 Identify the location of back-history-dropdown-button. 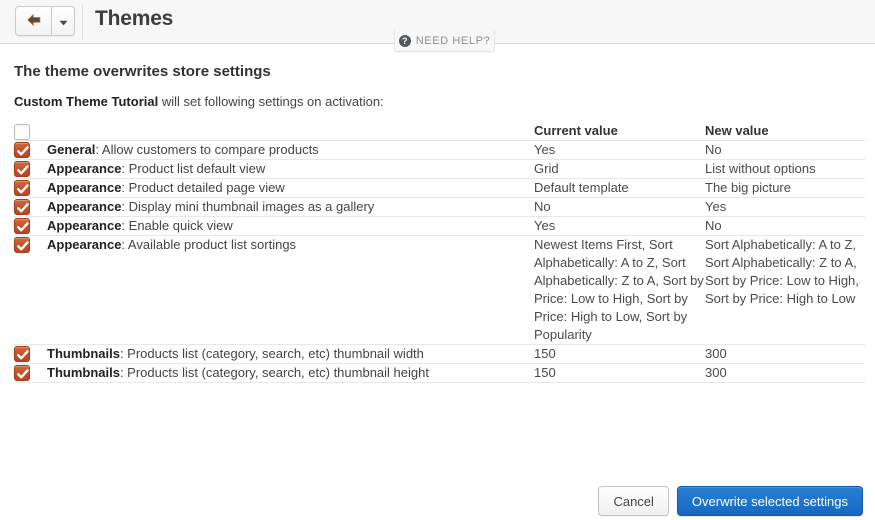
(63, 21).